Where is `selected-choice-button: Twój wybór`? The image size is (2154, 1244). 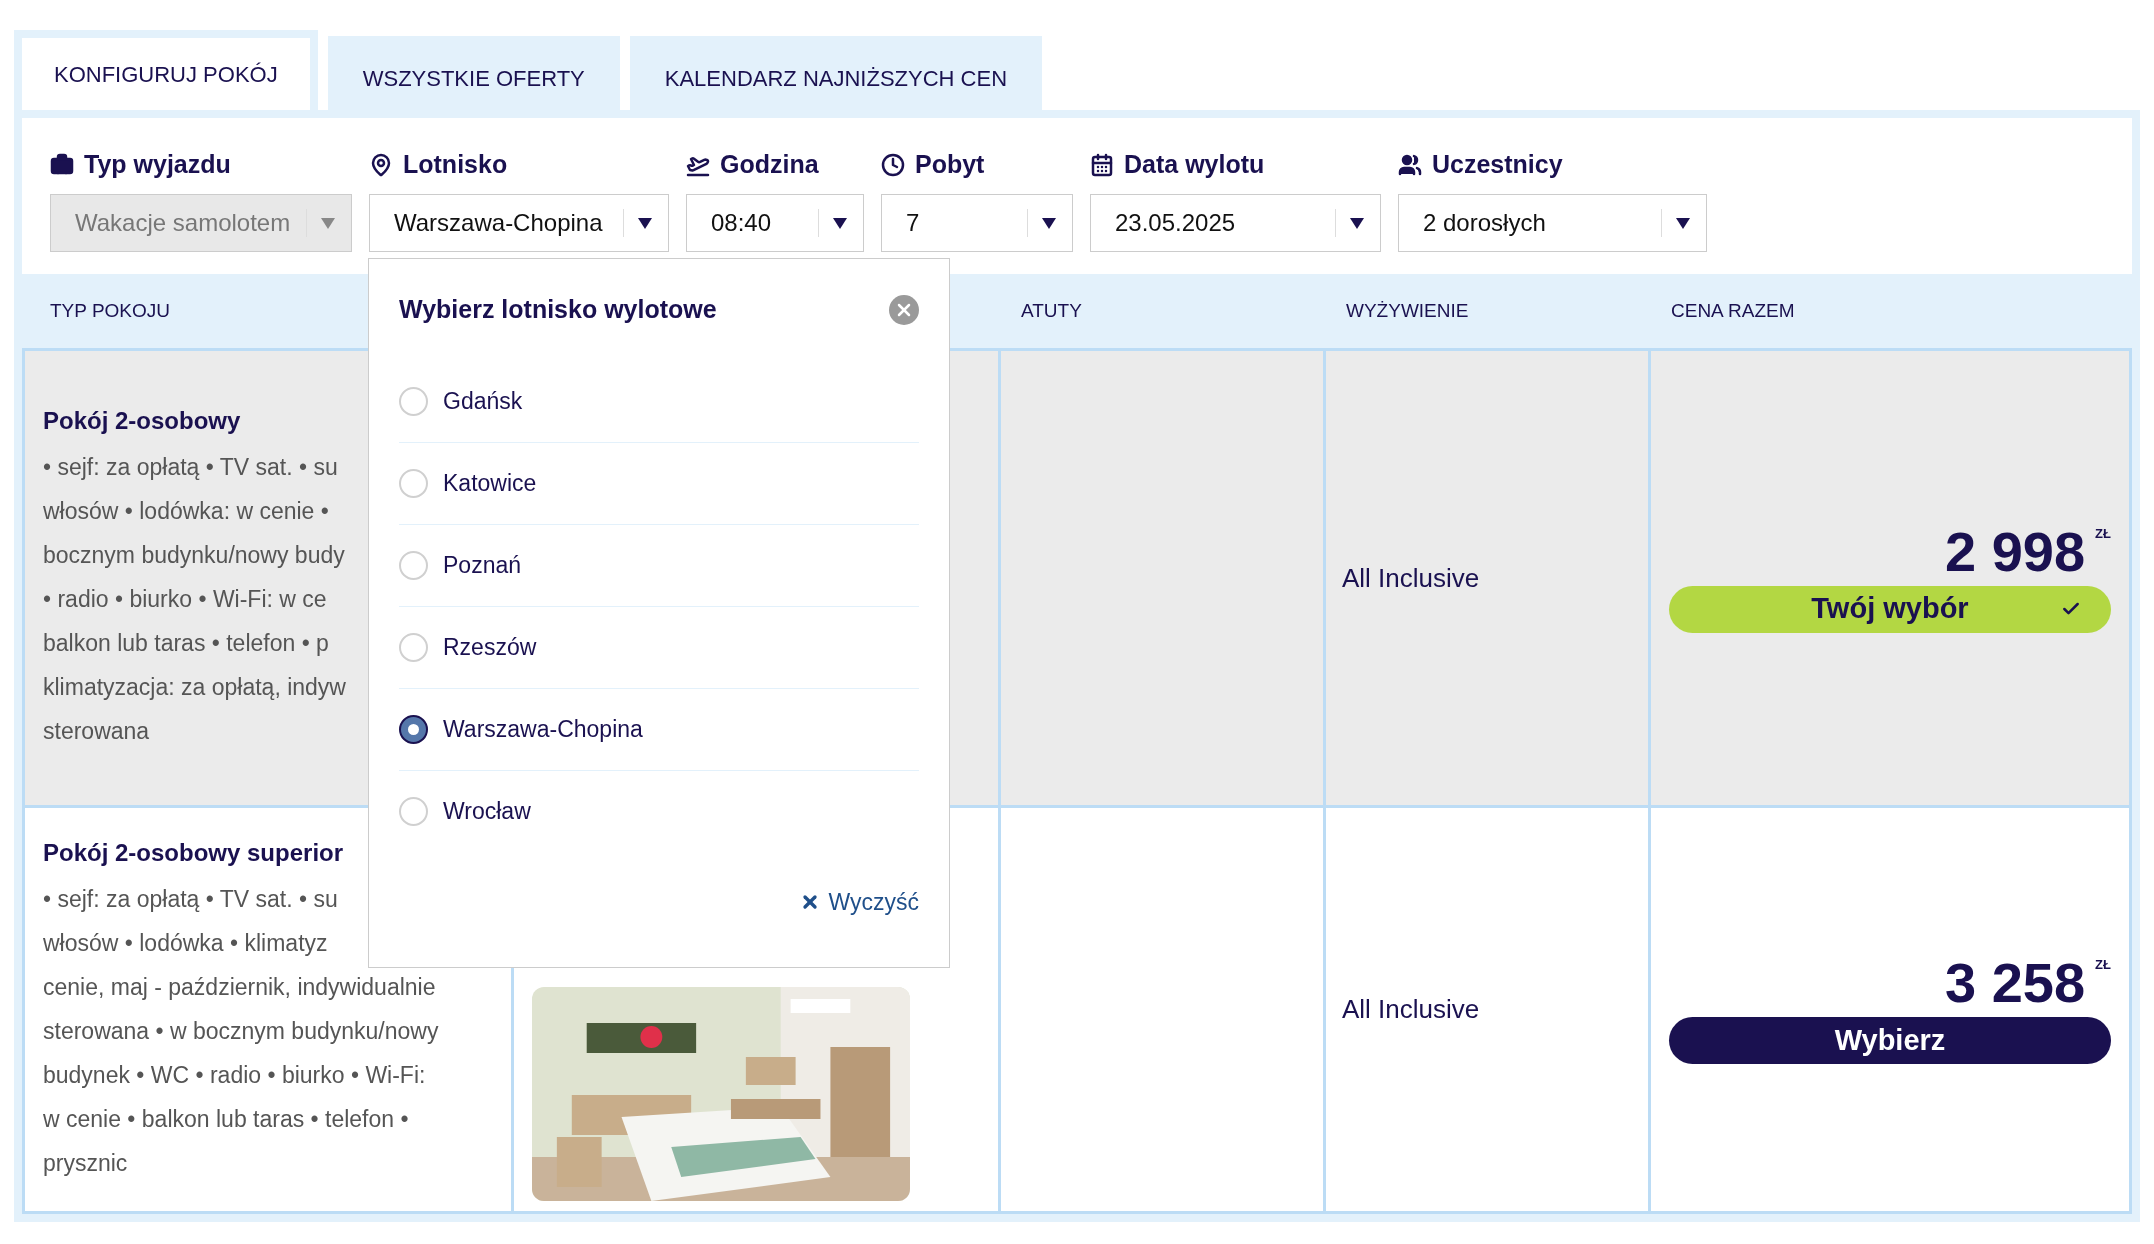 selected-choice-button: Twój wybór is located at coordinates (1890, 609).